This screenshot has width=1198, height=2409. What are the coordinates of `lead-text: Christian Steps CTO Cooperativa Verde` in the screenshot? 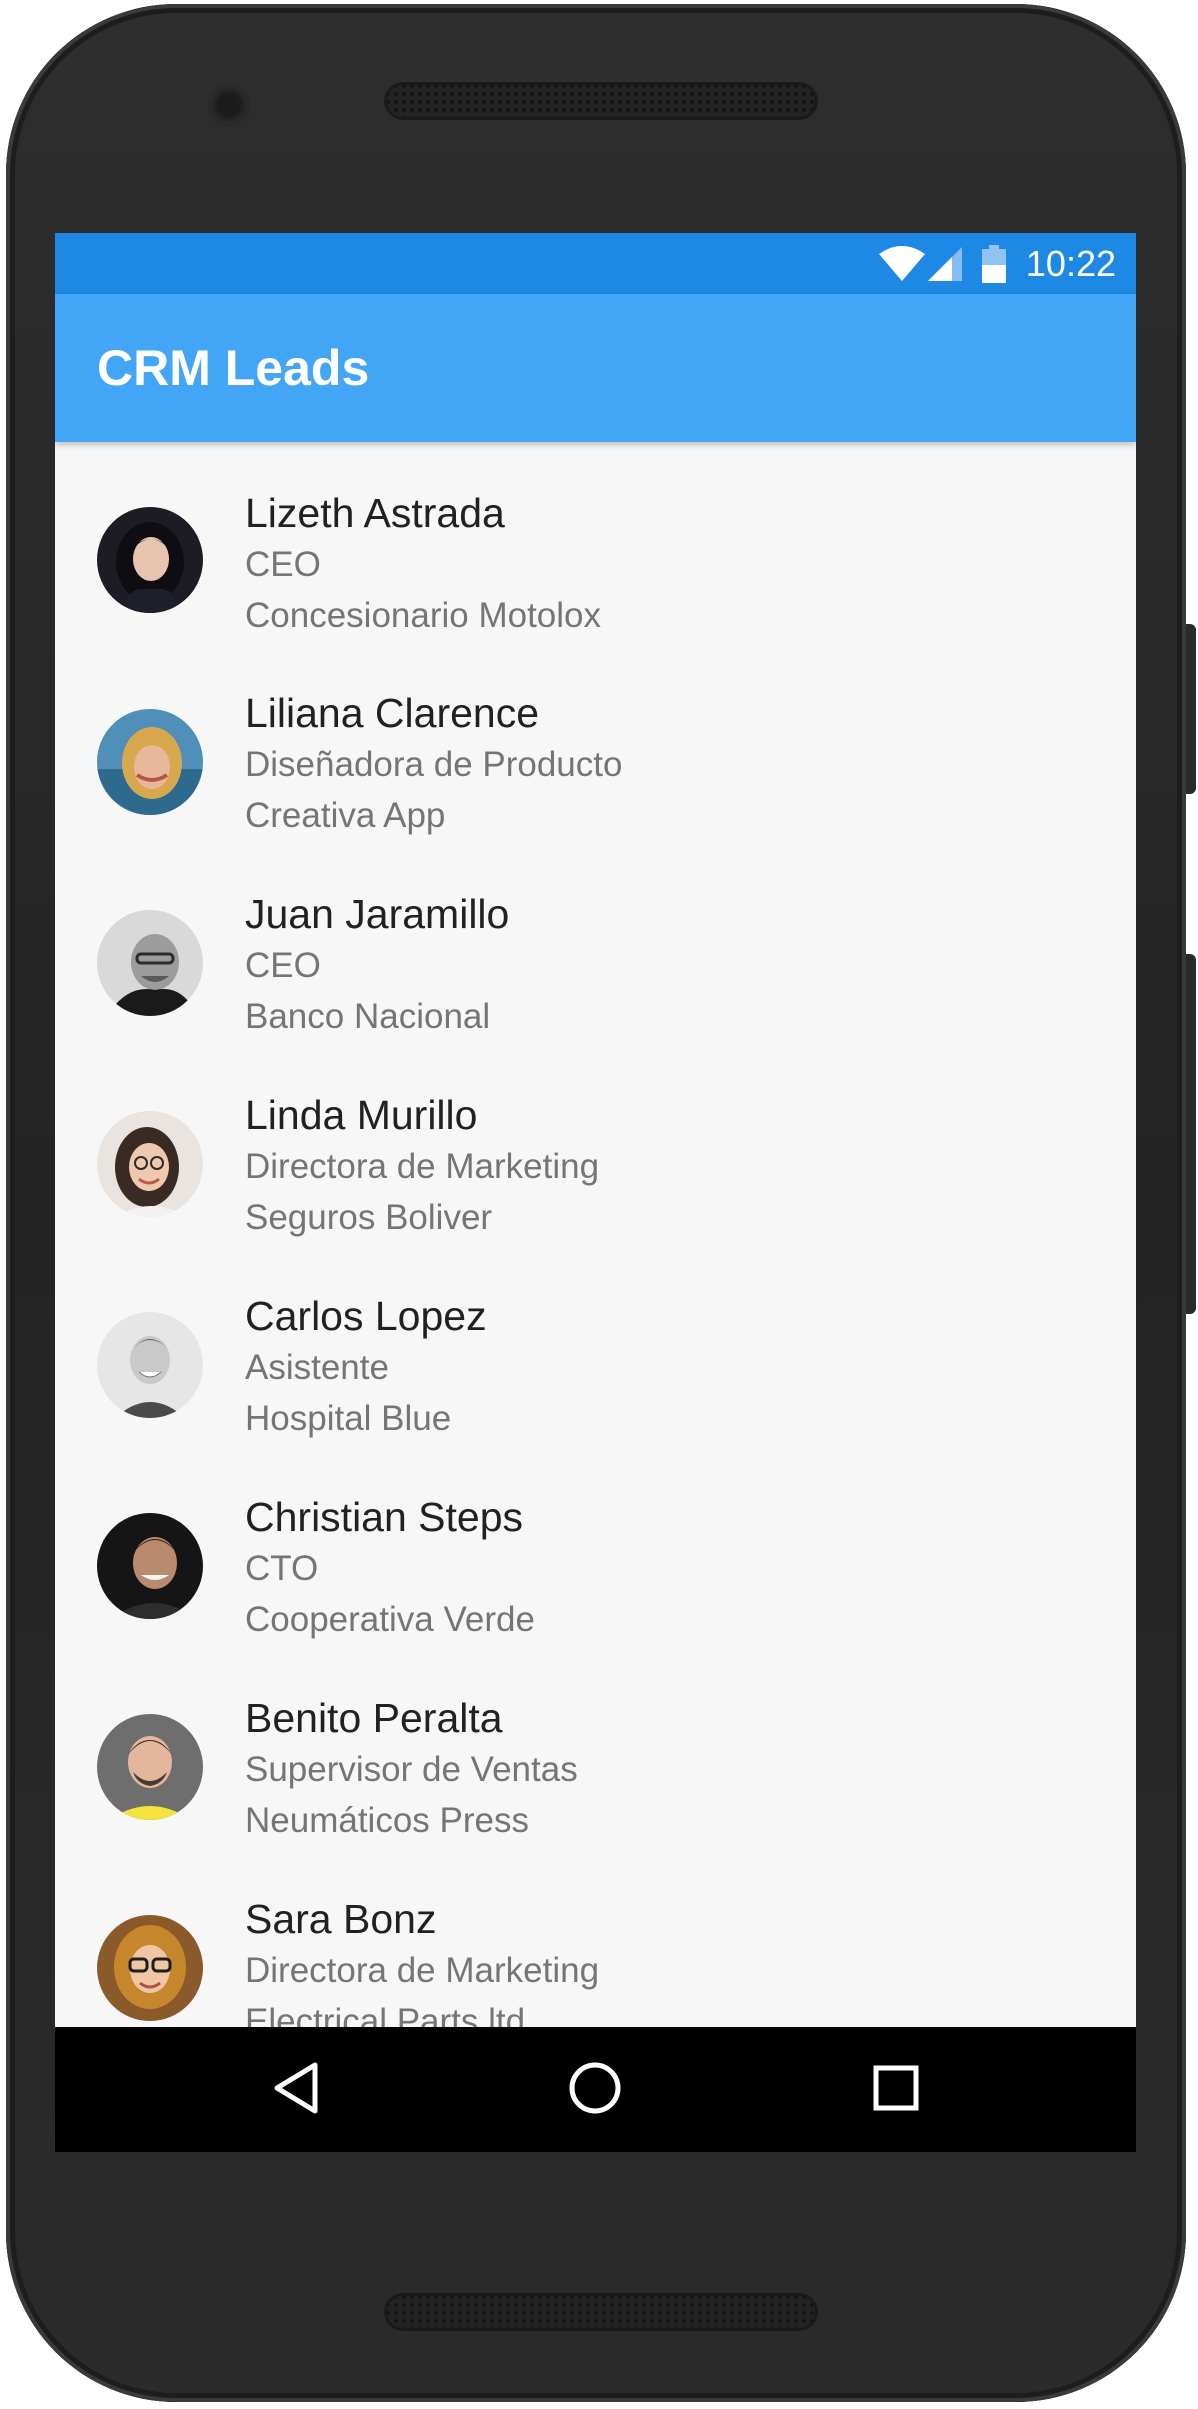 It's located at (390, 1568).